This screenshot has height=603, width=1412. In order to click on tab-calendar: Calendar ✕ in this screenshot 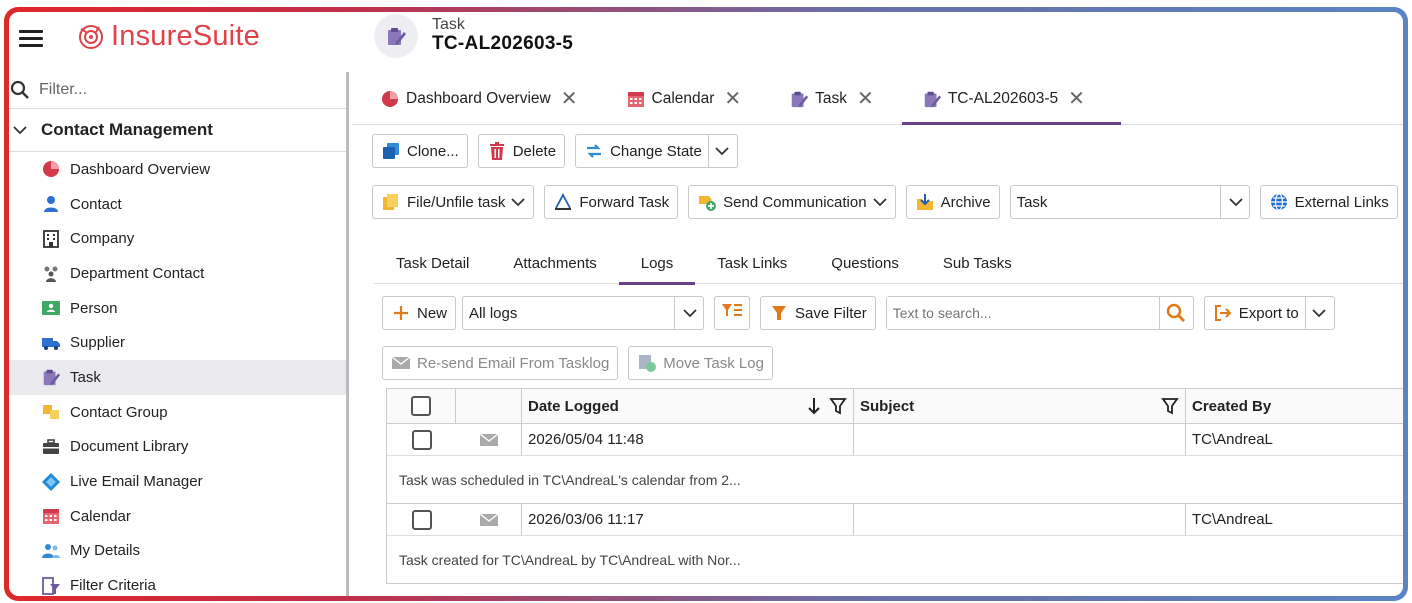, I will do `click(684, 99)`.